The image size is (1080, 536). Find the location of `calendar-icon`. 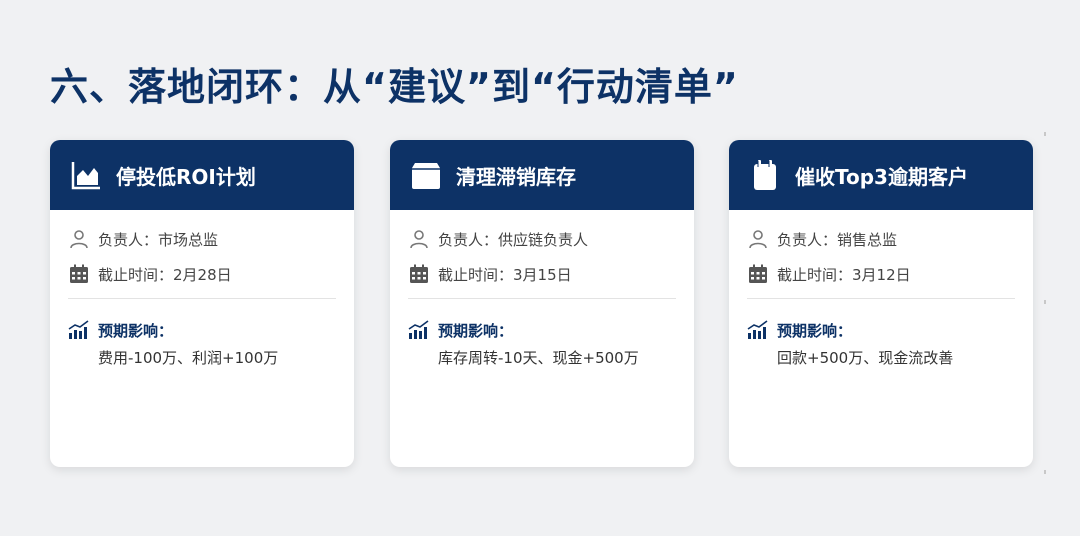

calendar-icon is located at coordinates (765, 175).